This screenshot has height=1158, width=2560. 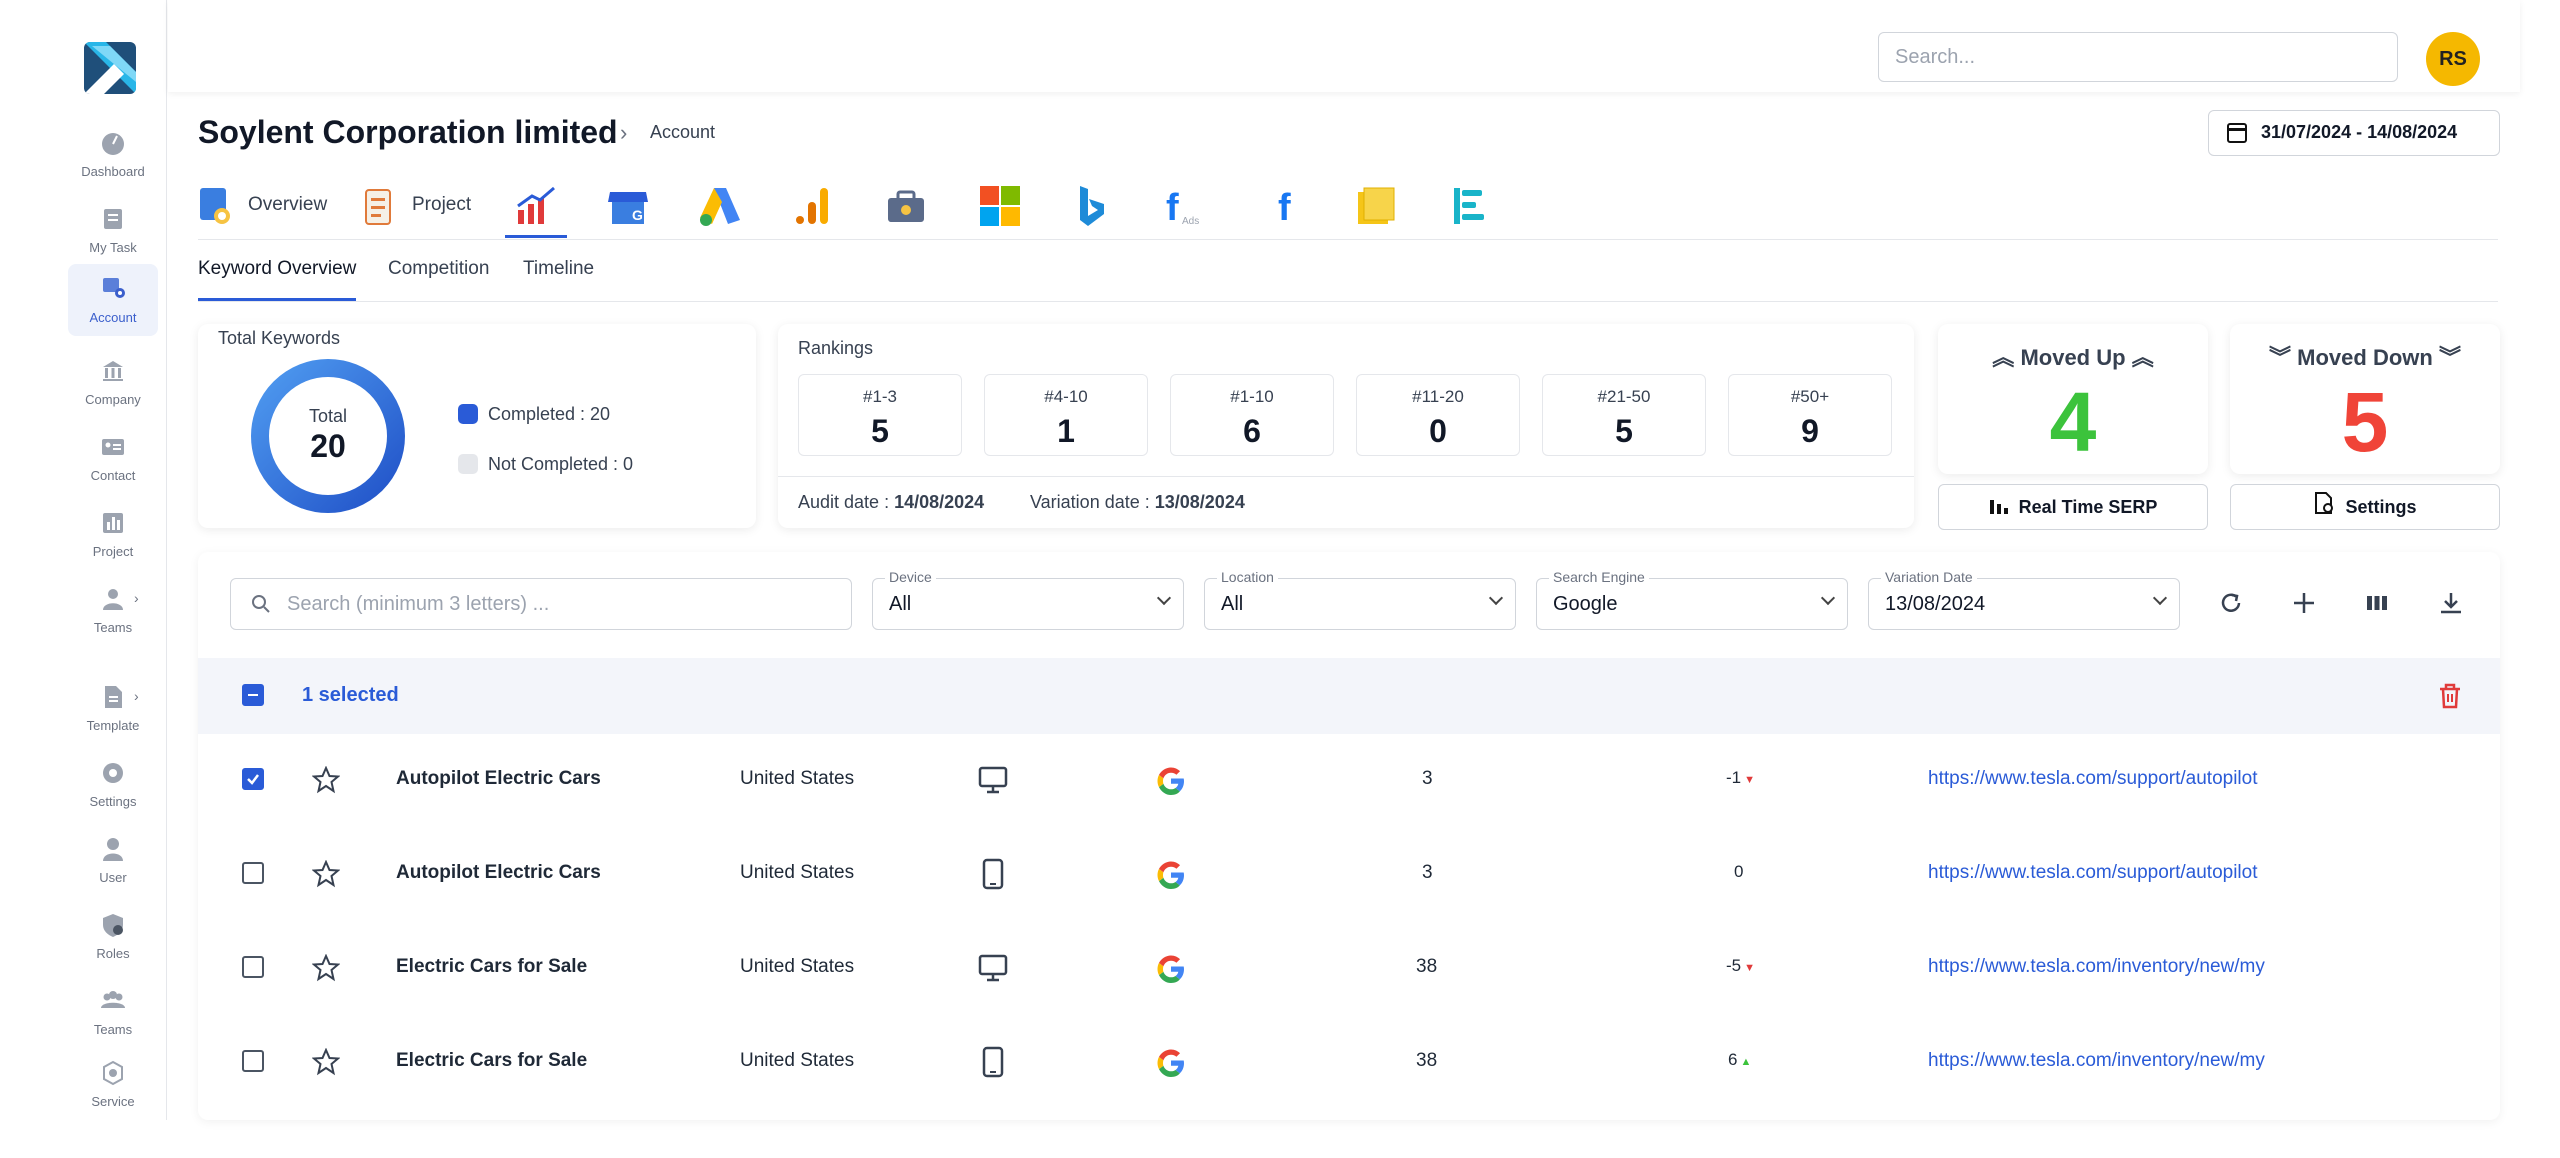 What do you see at coordinates (1810, 431) in the screenshot?
I see `rank-bucket-value: 9` at bounding box center [1810, 431].